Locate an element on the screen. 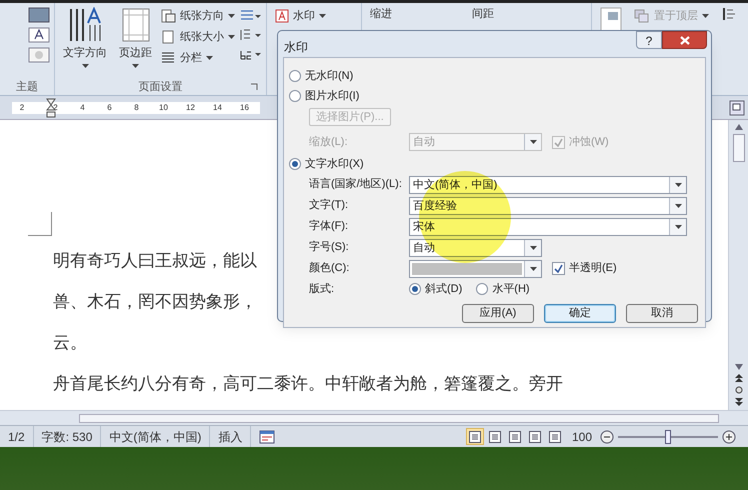  indent-marker-icon is located at coordinates (51, 108).